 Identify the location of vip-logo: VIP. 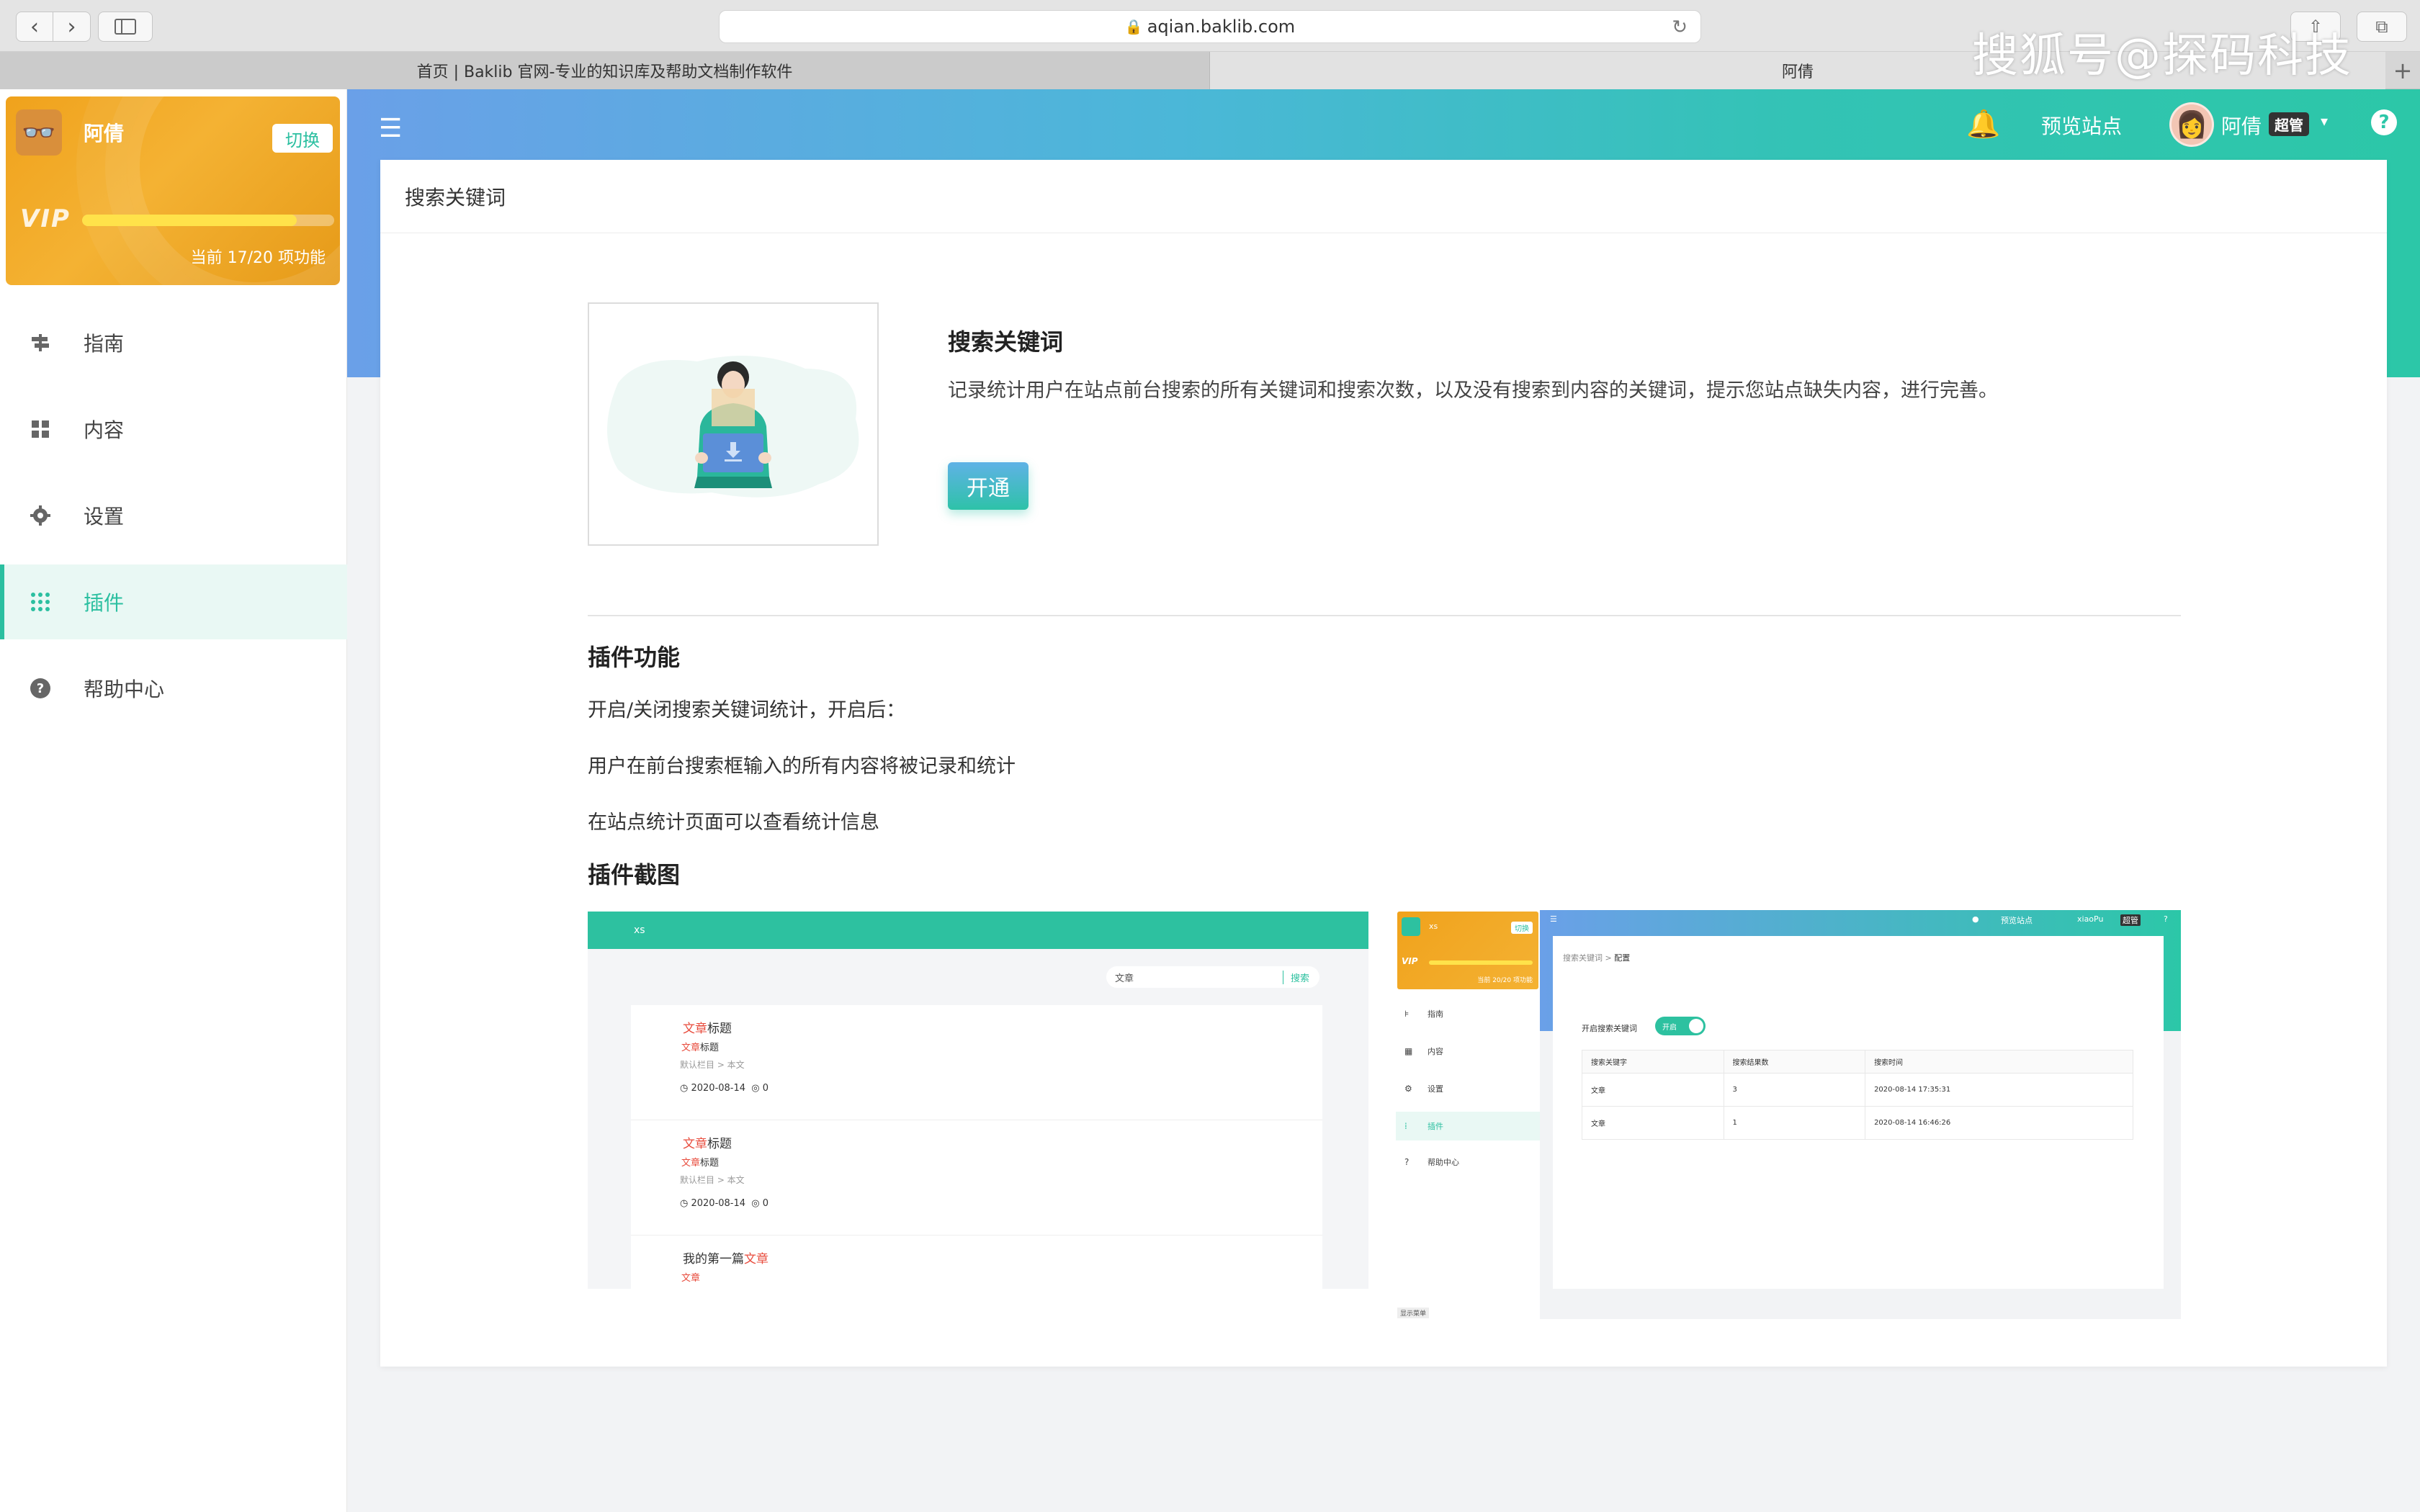
(45, 218).